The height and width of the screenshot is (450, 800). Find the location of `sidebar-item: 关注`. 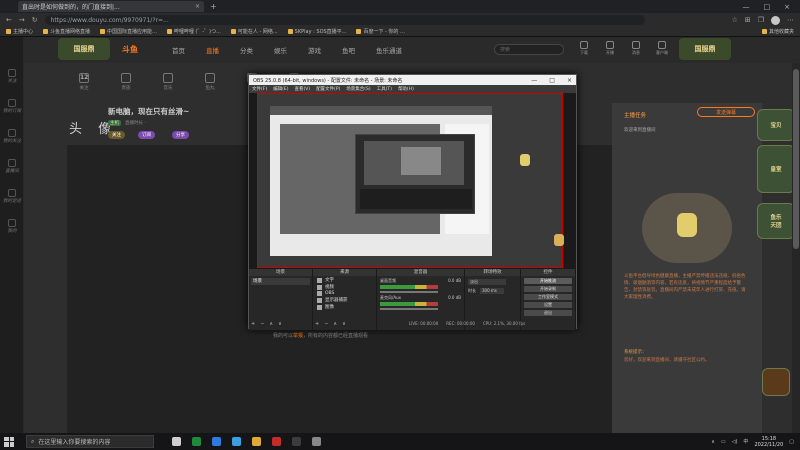

sidebar-item: 关注 is located at coordinates (12, 76).